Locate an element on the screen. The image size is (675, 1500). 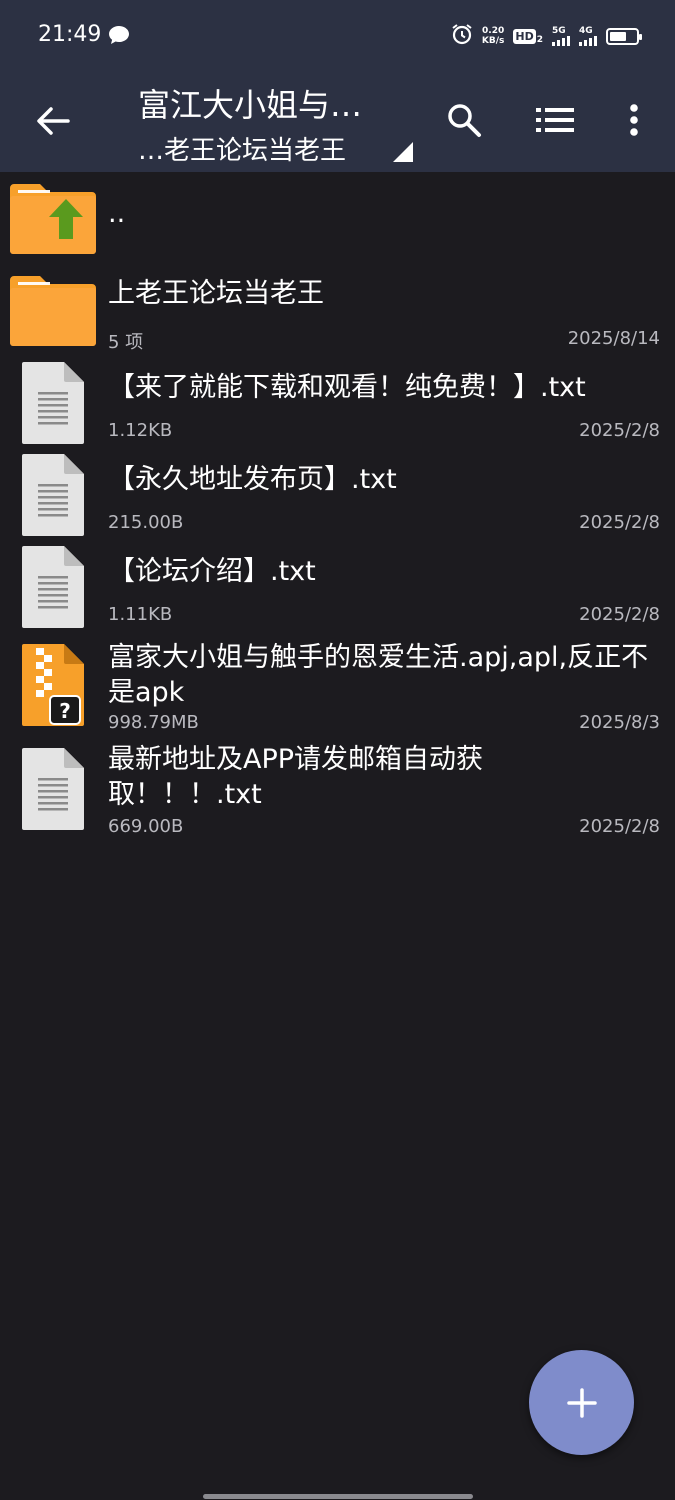
status-icons: 0.20 KB/s HD 2 5G 4G is located at coordinates (546, 36).